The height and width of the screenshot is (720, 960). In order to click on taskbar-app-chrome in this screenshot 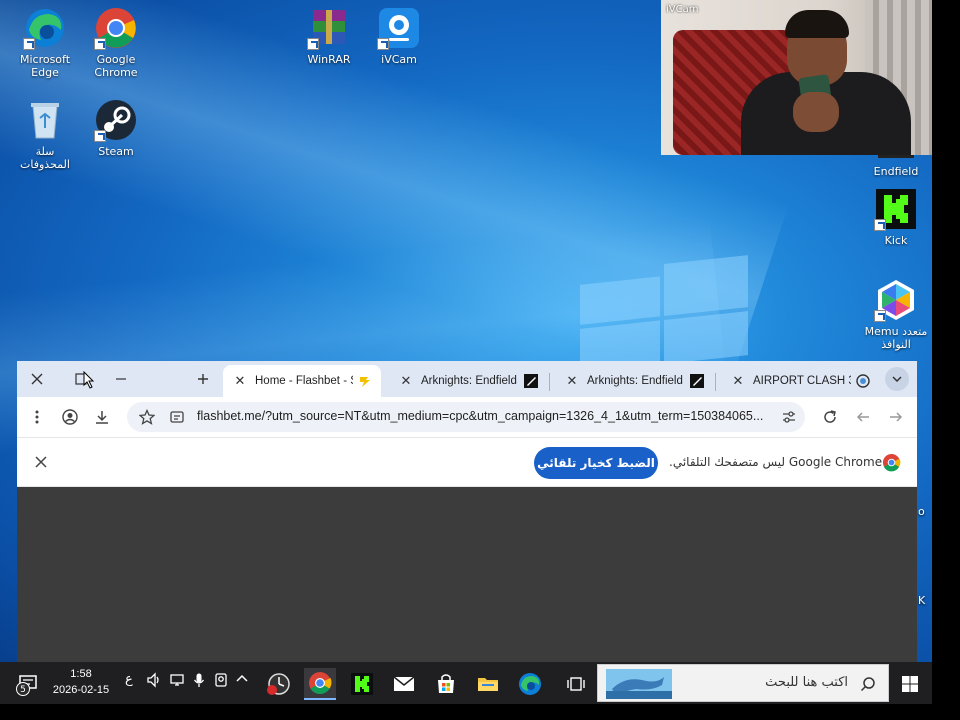, I will do `click(320, 684)`.